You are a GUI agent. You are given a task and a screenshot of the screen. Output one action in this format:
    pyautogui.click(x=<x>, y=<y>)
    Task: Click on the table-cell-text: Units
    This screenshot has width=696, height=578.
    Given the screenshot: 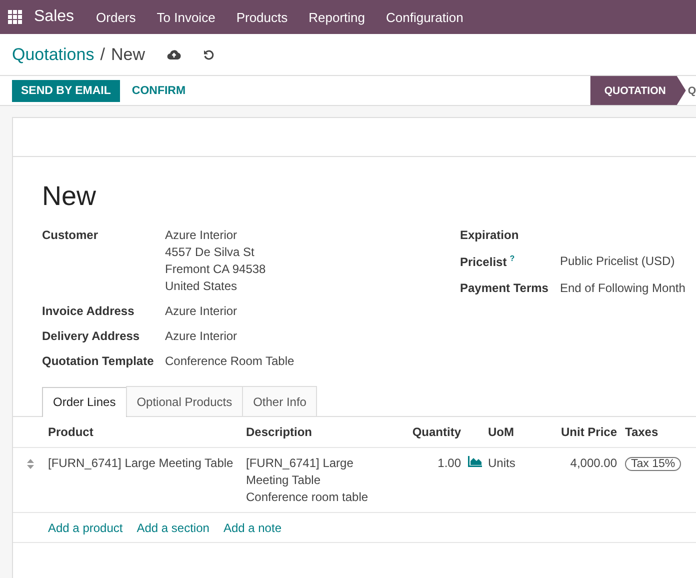 What is the action you would take?
    pyautogui.click(x=502, y=463)
    